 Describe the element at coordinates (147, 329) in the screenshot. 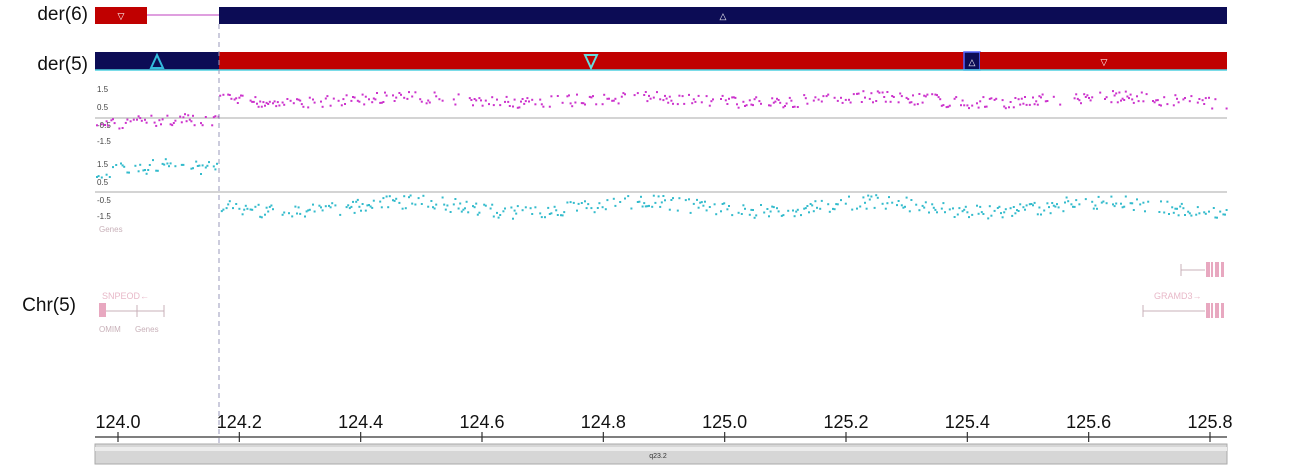

I see `genes-label-small: Genes` at that location.